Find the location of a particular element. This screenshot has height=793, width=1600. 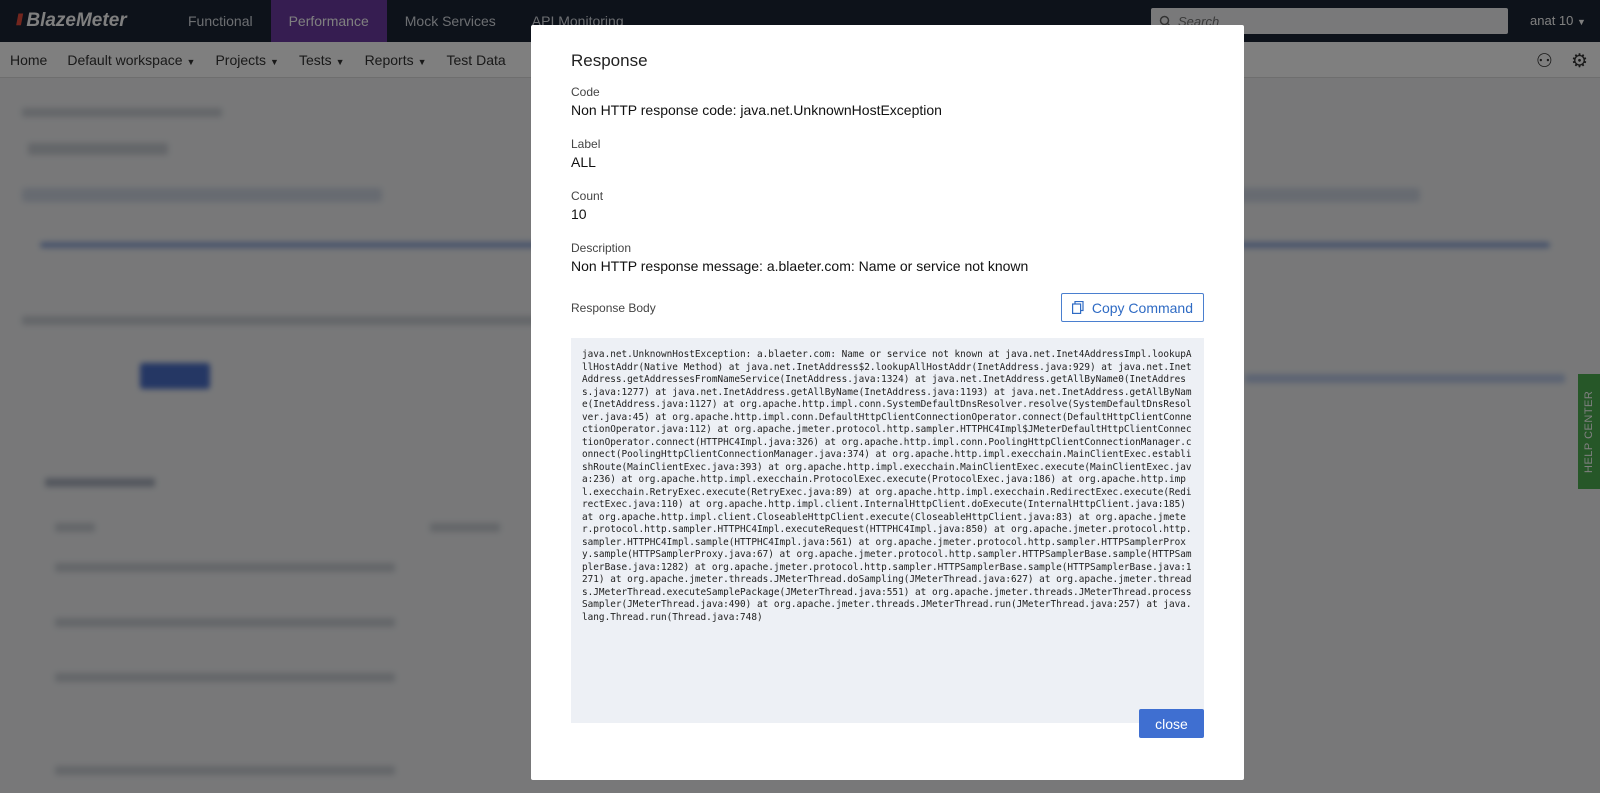

copy-command-label: Copy Command is located at coordinates (1142, 307).